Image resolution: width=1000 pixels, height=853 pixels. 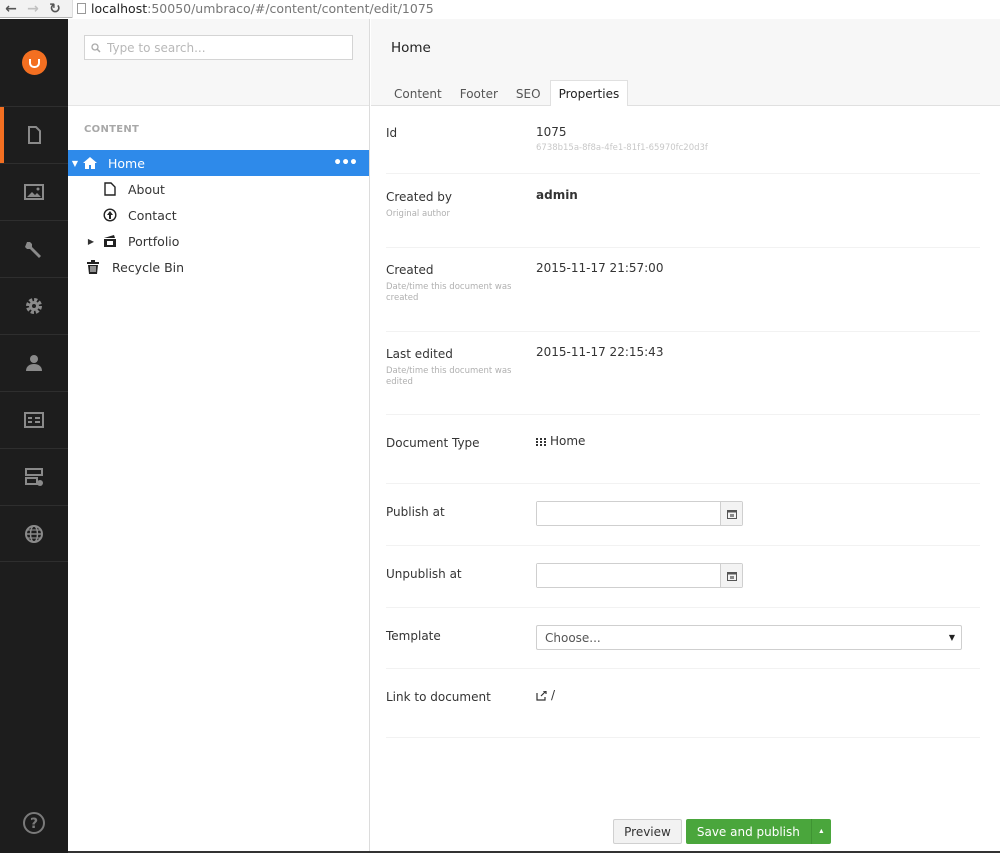 I want to click on tree-title: CONTENT, so click(x=112, y=129).